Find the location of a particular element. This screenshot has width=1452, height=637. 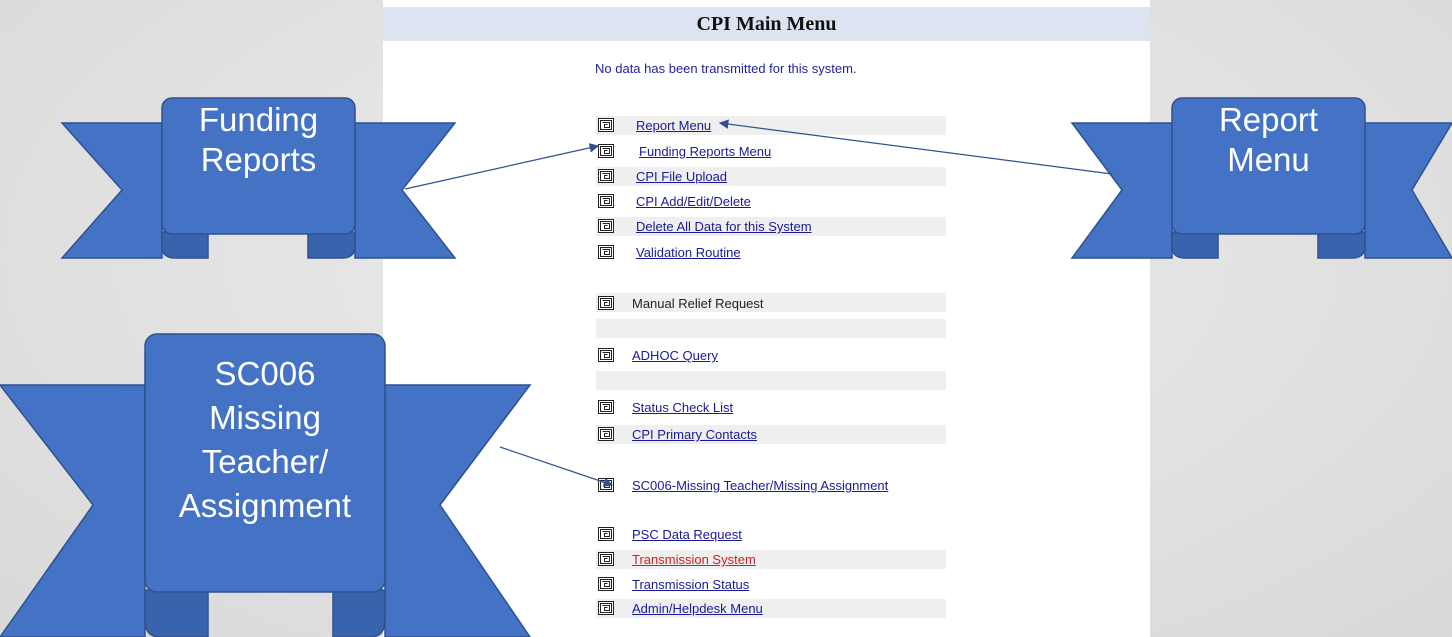

arrow-to-sc006 is located at coordinates (556, 466).